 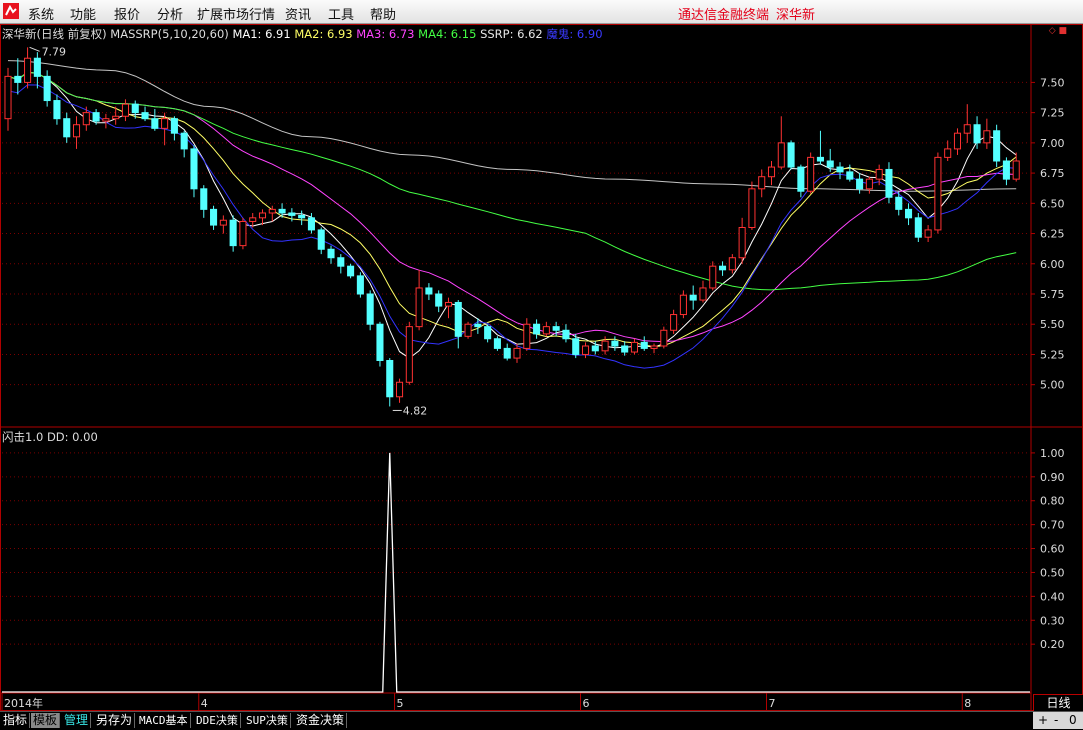 I want to click on sub-legend: 闪击1.0 DD: 0.00, so click(x=50, y=437).